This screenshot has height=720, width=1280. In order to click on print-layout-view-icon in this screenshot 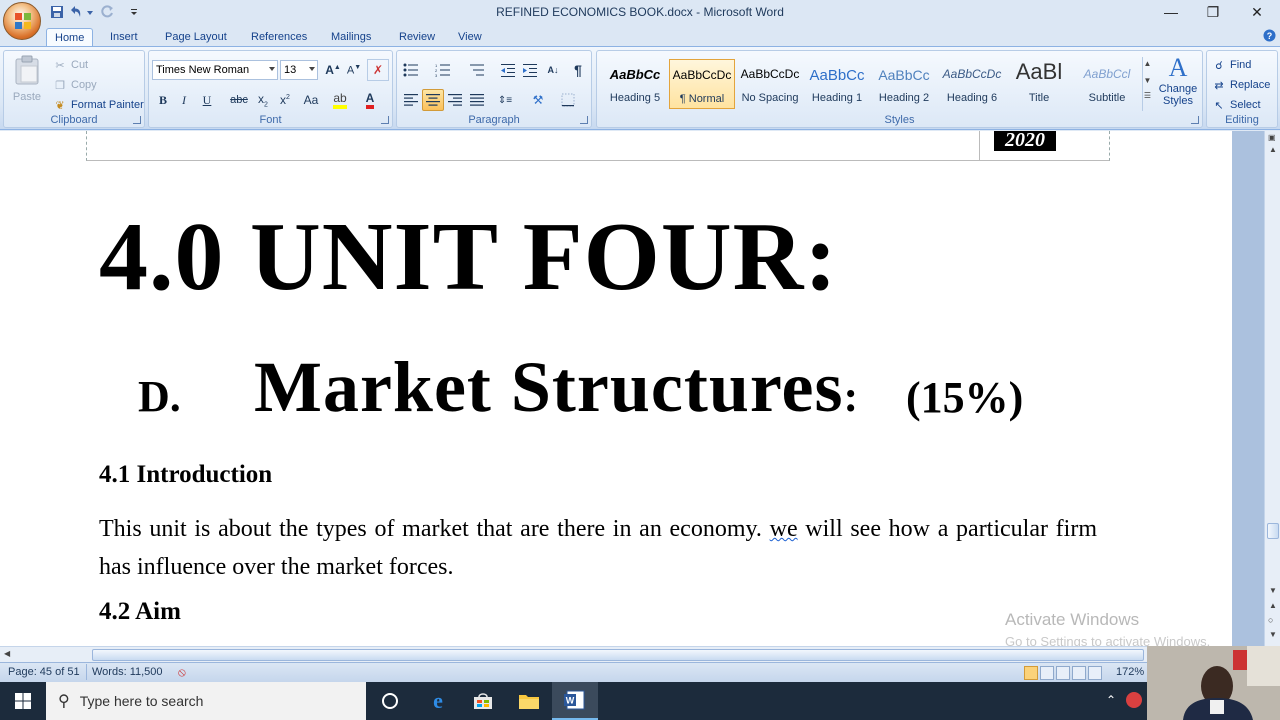, I will do `click(1031, 673)`.